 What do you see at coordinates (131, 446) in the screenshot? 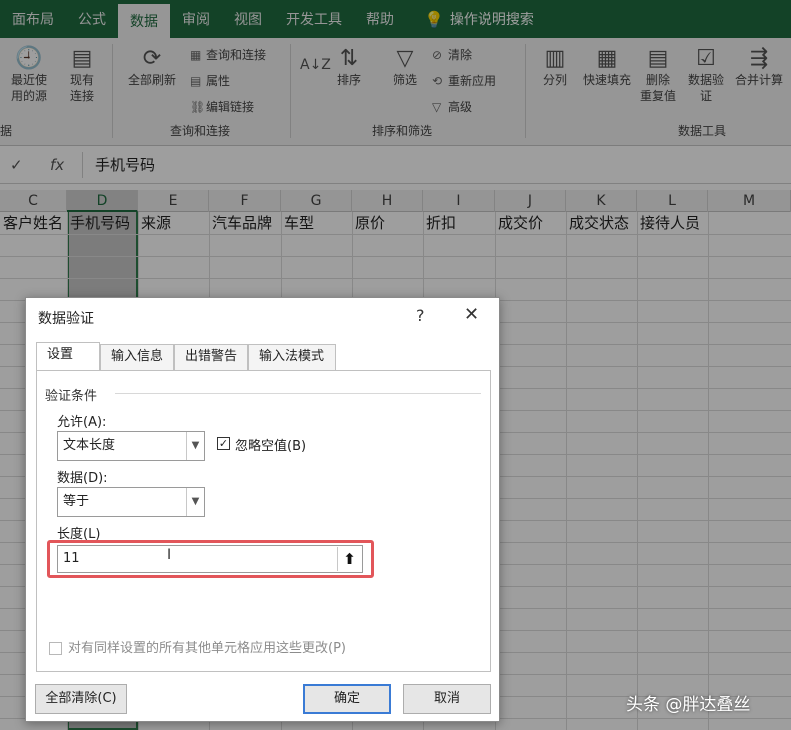
I see `allow-select: 文本长度 ▼` at bounding box center [131, 446].